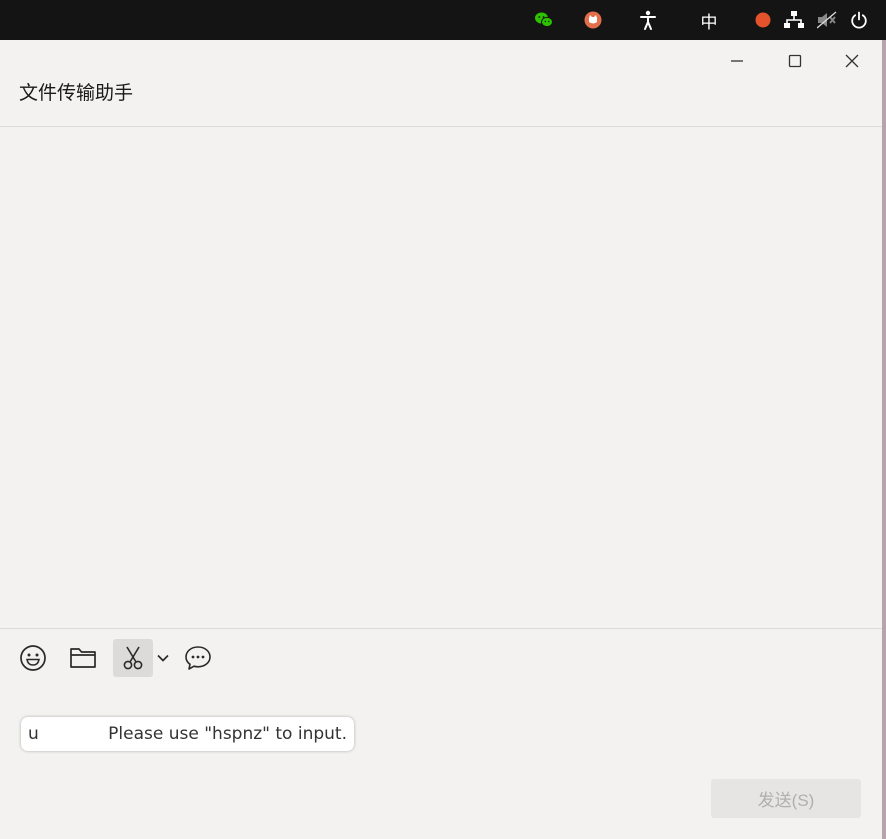 The width and height of the screenshot is (886, 839). I want to click on ime-candidate-popup: u Please use "hspnz" to input., so click(187, 734).